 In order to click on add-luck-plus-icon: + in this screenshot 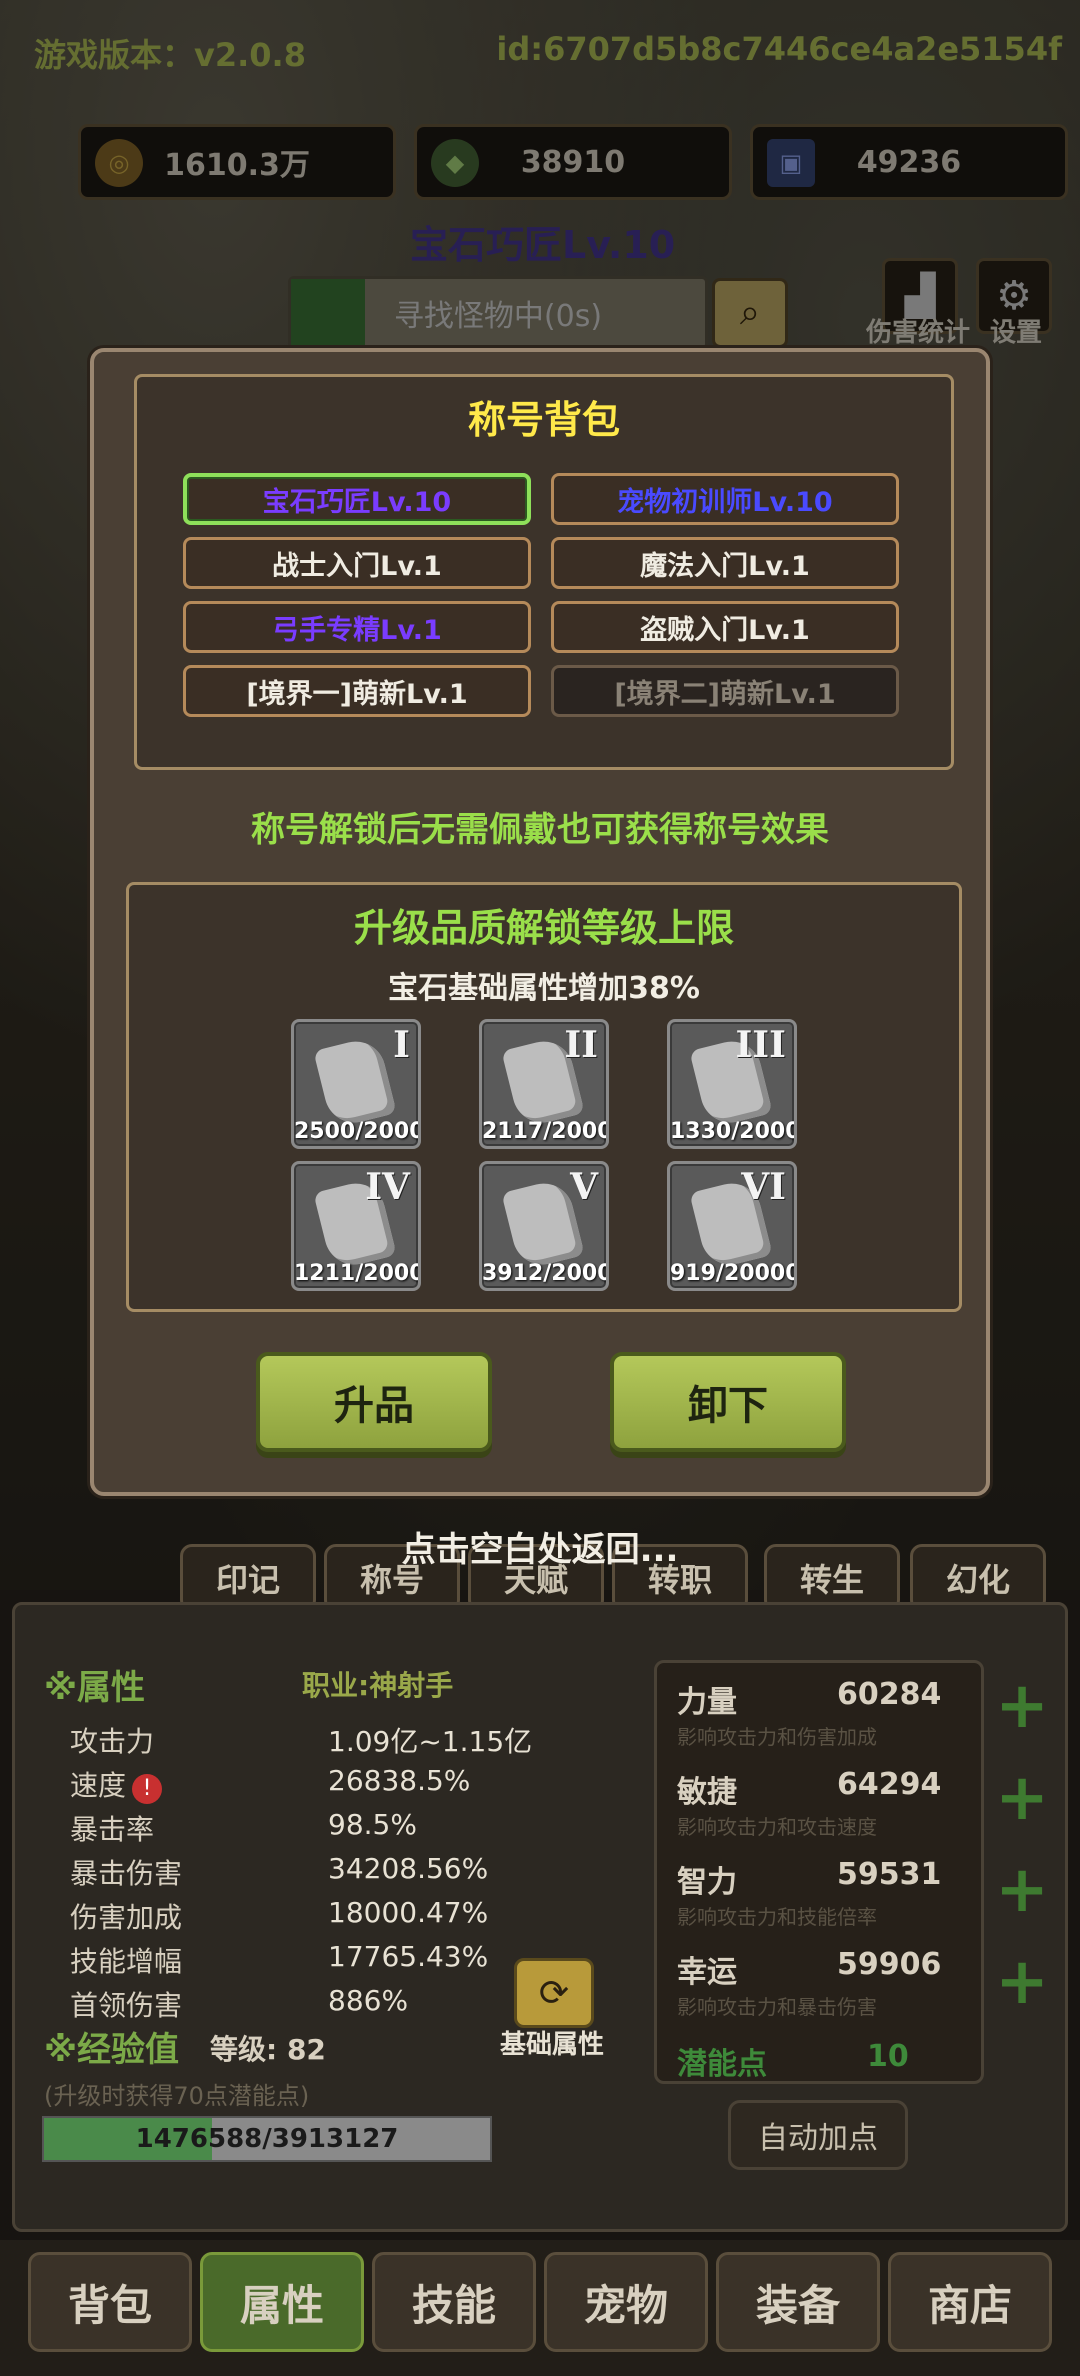, I will do `click(1022, 1982)`.